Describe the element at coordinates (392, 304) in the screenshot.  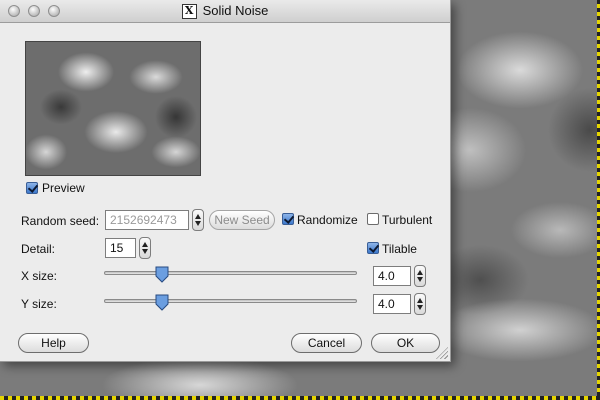
I see `y-size-field: 4.0` at that location.